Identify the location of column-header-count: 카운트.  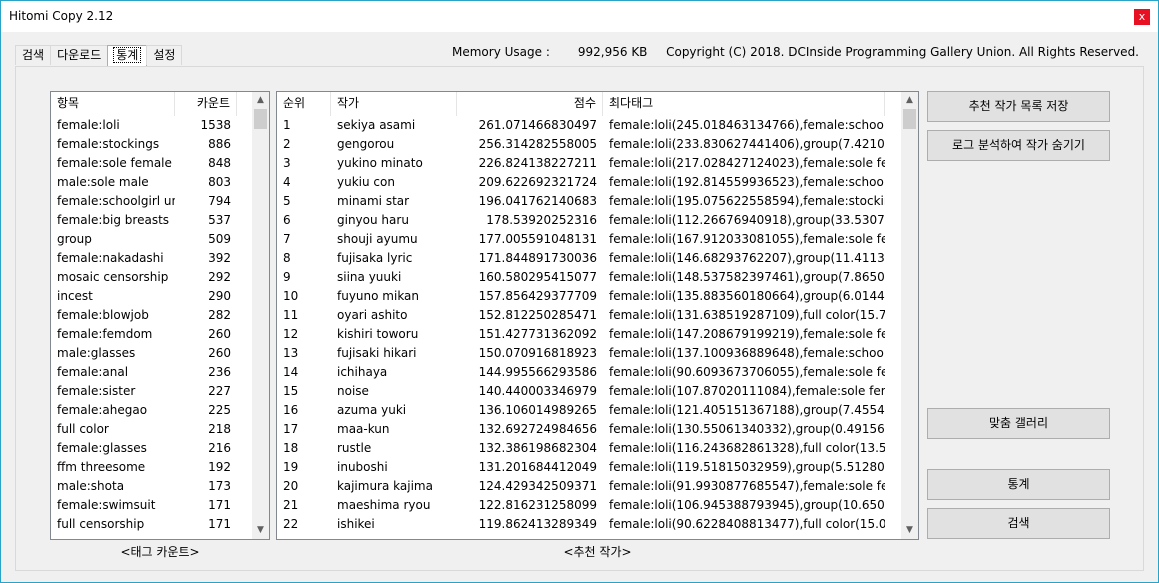
(206, 104).